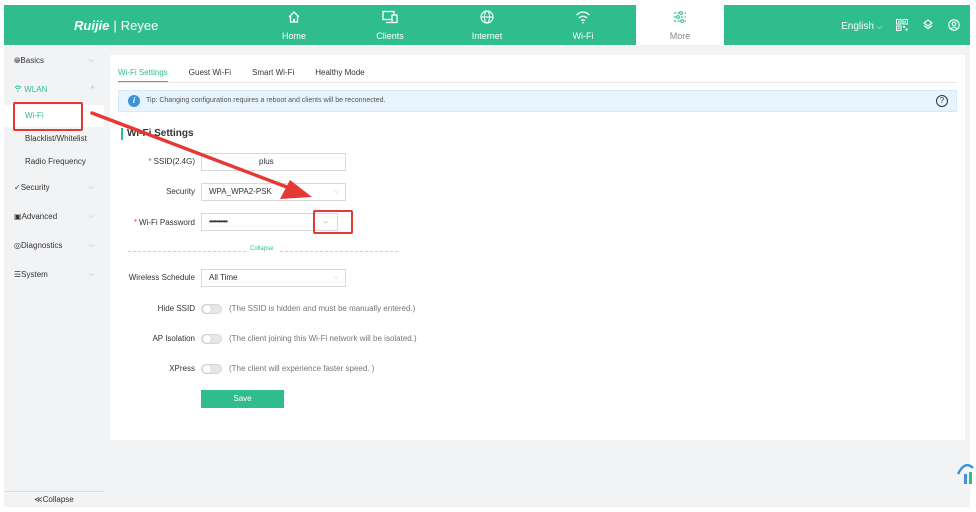 Image resolution: width=976 pixels, height=512 pixels. What do you see at coordinates (36, 89) in the screenshot?
I see `sidebar-group-label: WLAN` at bounding box center [36, 89].